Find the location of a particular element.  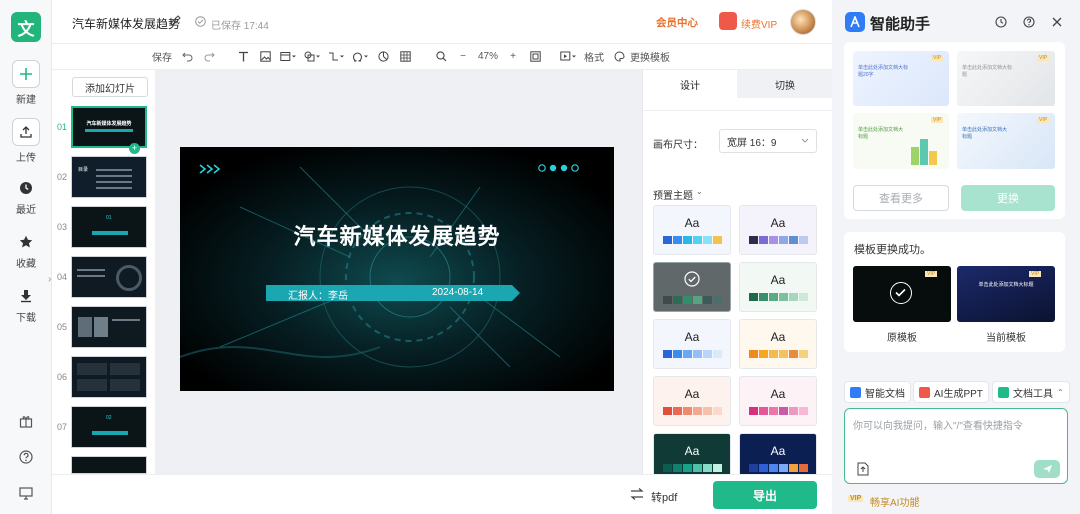

present-dropdown-icon is located at coordinates (568, 57).